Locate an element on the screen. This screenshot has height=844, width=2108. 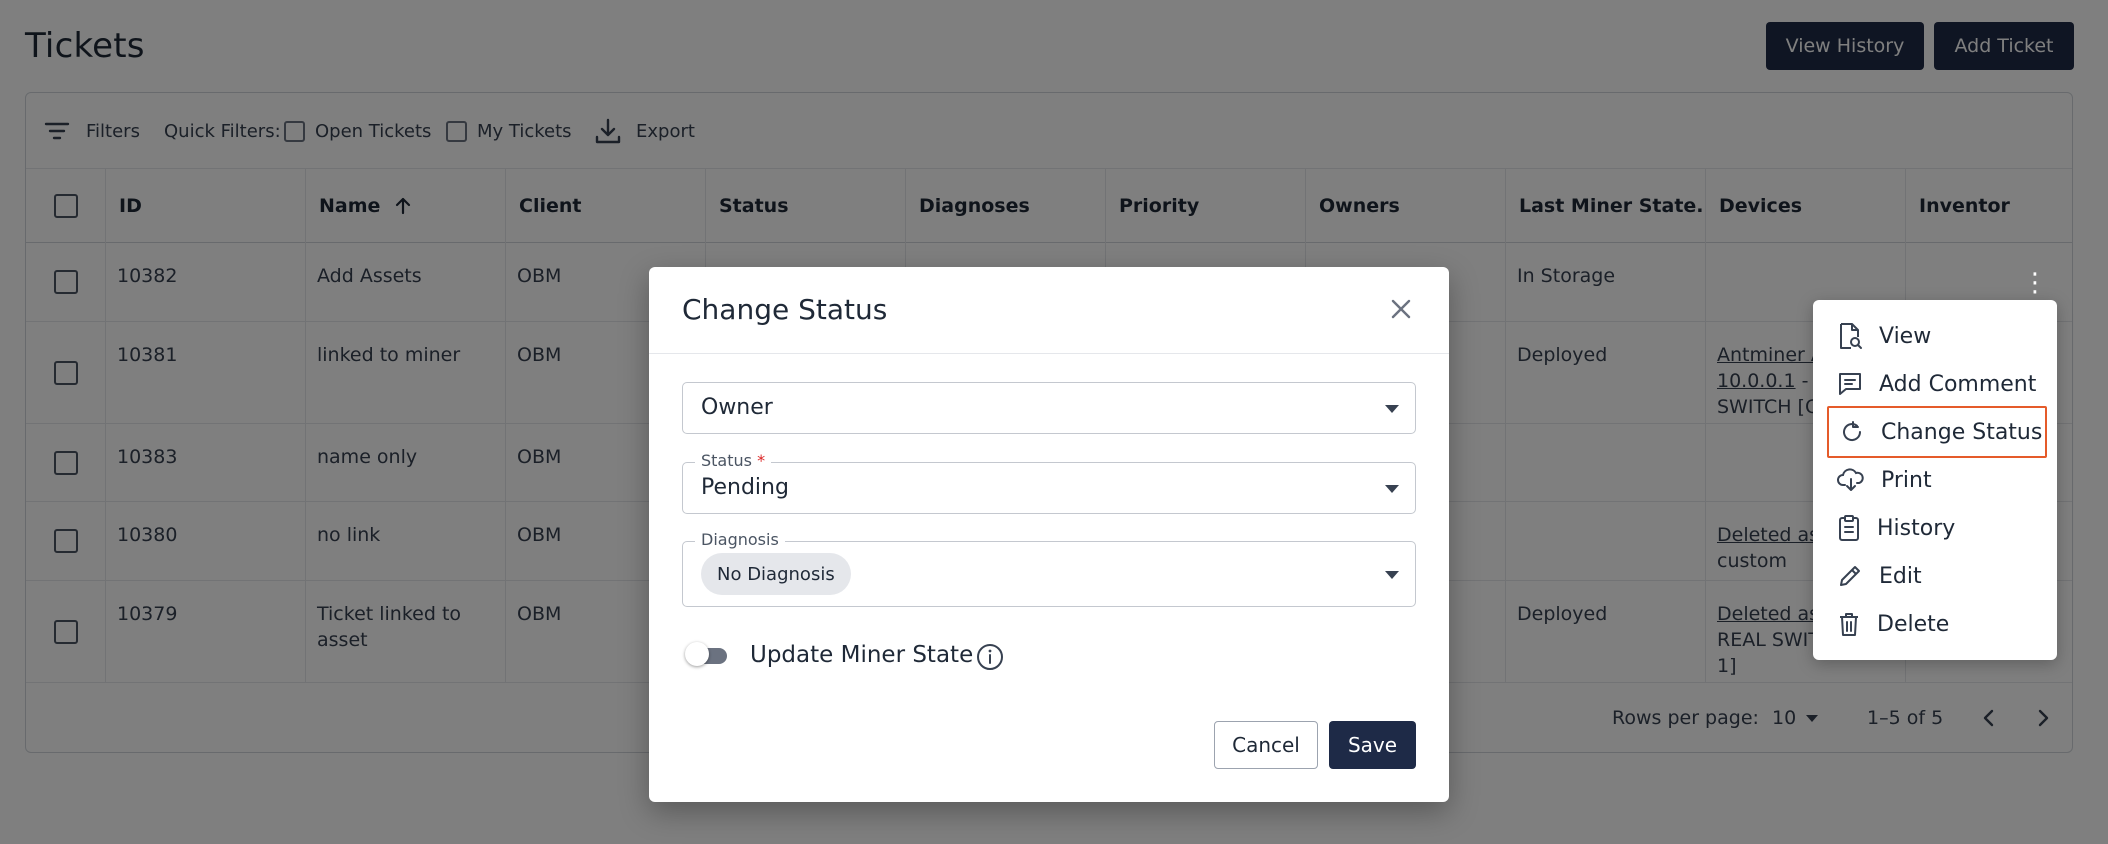
diagnosis-field-label: Diagnosis is located at coordinates (740, 539).